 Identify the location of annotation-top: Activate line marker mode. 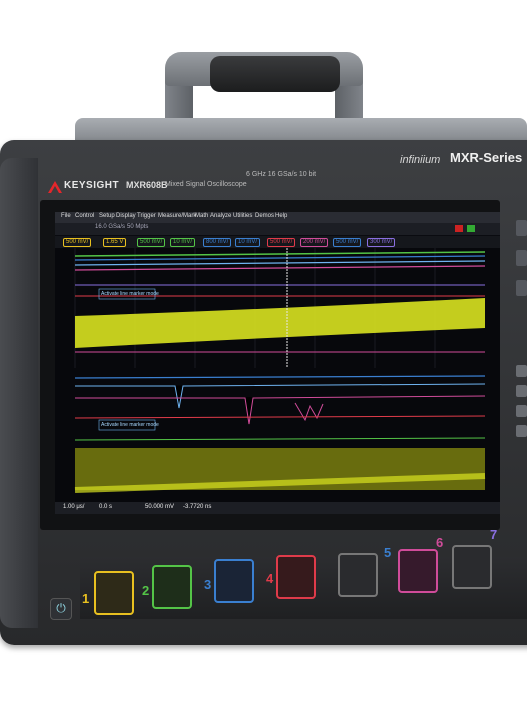
(130, 294).